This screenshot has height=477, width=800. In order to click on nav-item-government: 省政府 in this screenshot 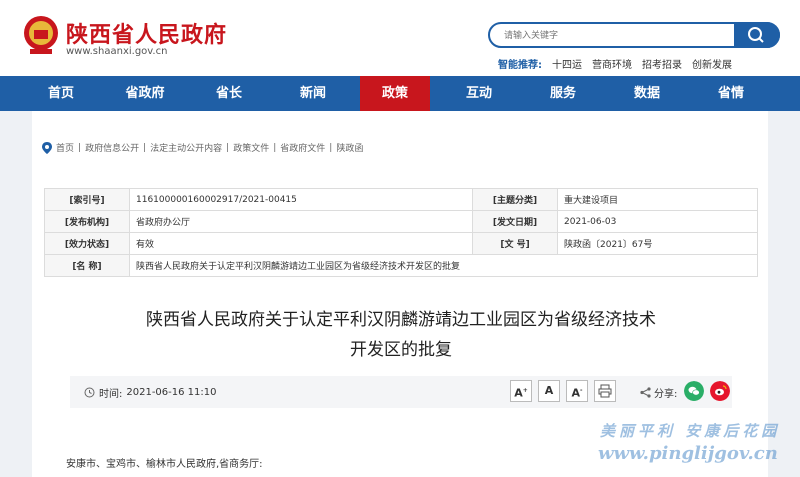, I will do `click(145, 93)`.